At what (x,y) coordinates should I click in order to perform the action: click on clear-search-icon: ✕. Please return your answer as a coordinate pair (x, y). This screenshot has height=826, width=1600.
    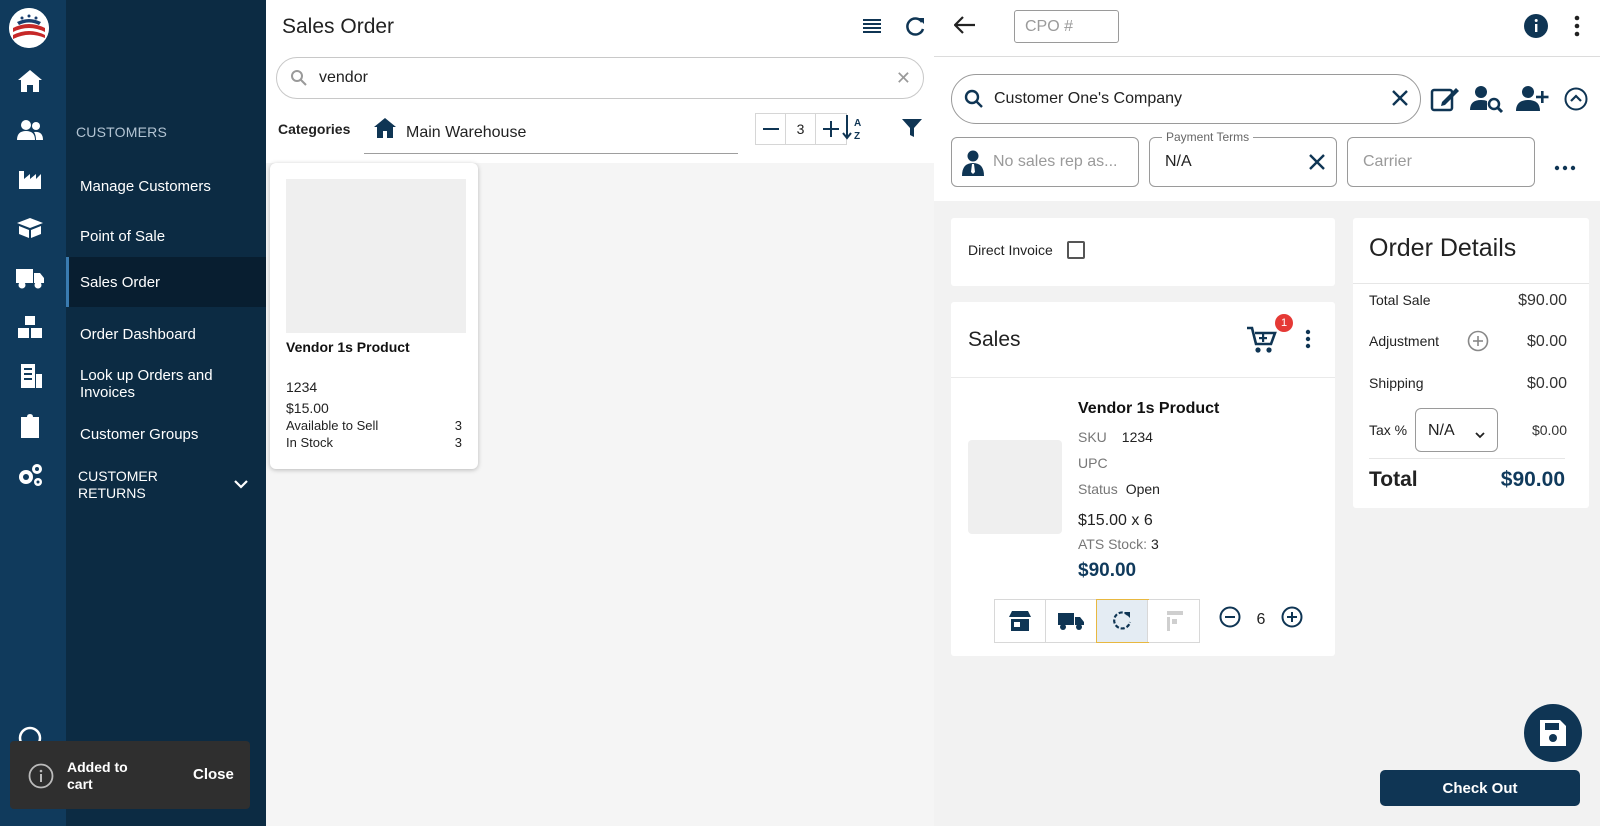
    Looking at the image, I should click on (903, 78).